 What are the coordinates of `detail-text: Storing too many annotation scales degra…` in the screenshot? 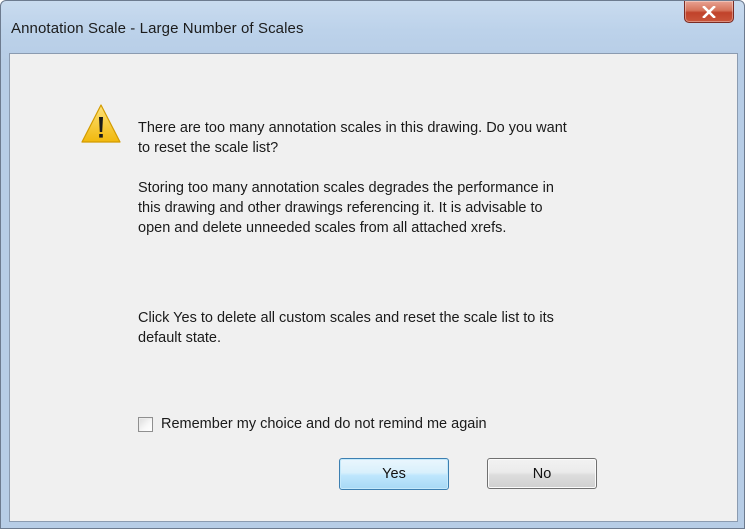 It's located at (346, 208).